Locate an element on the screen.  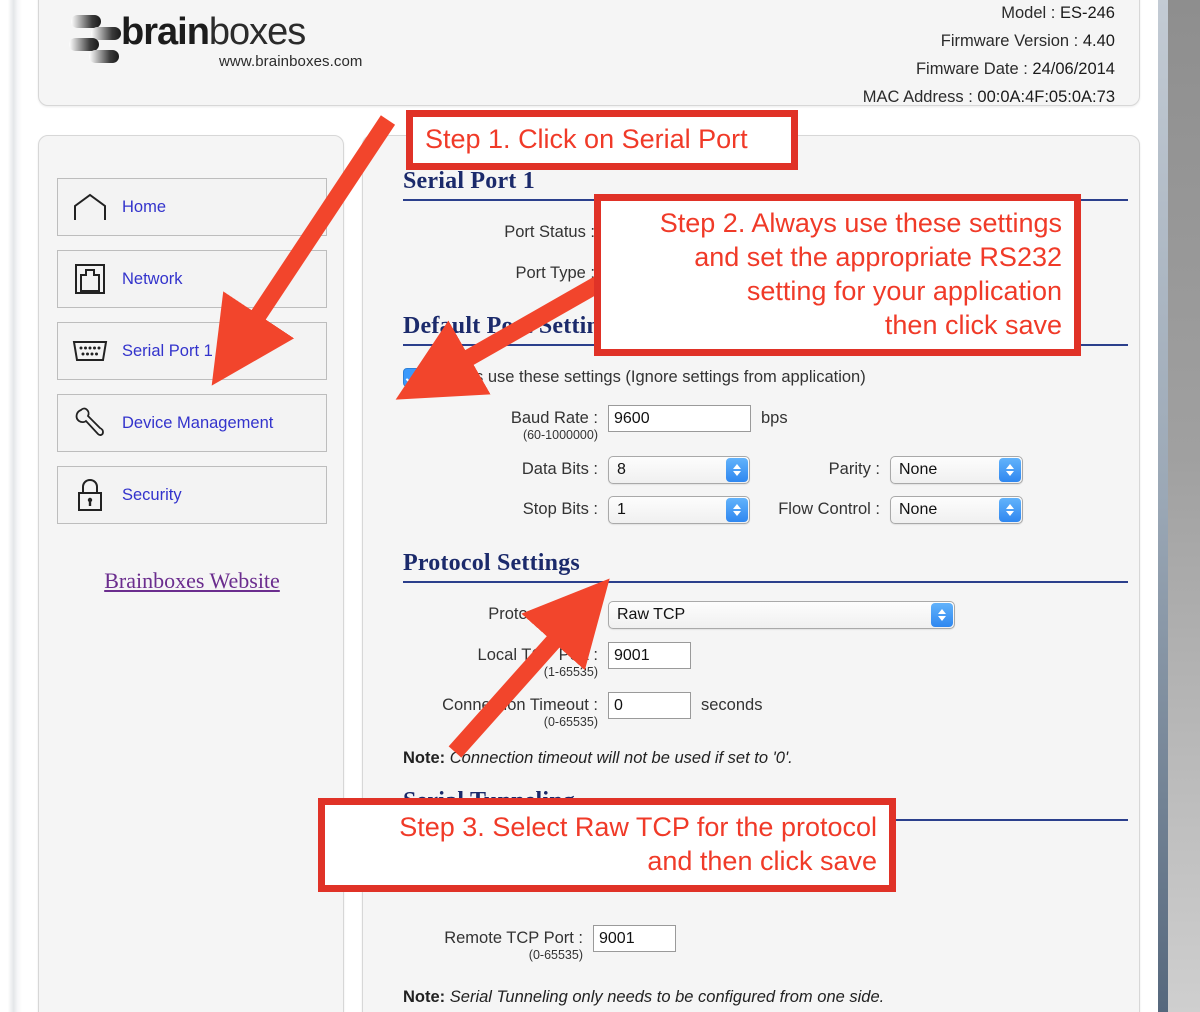
baud-rate-label-text: Baud Rate : is located at coordinates (554, 418).